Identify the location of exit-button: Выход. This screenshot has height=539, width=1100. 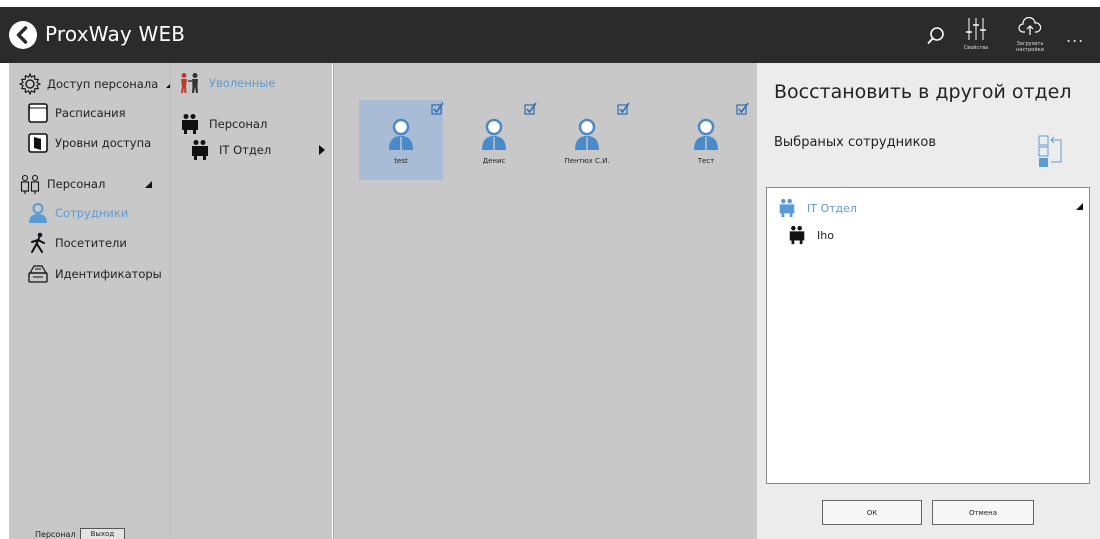
(102, 533).